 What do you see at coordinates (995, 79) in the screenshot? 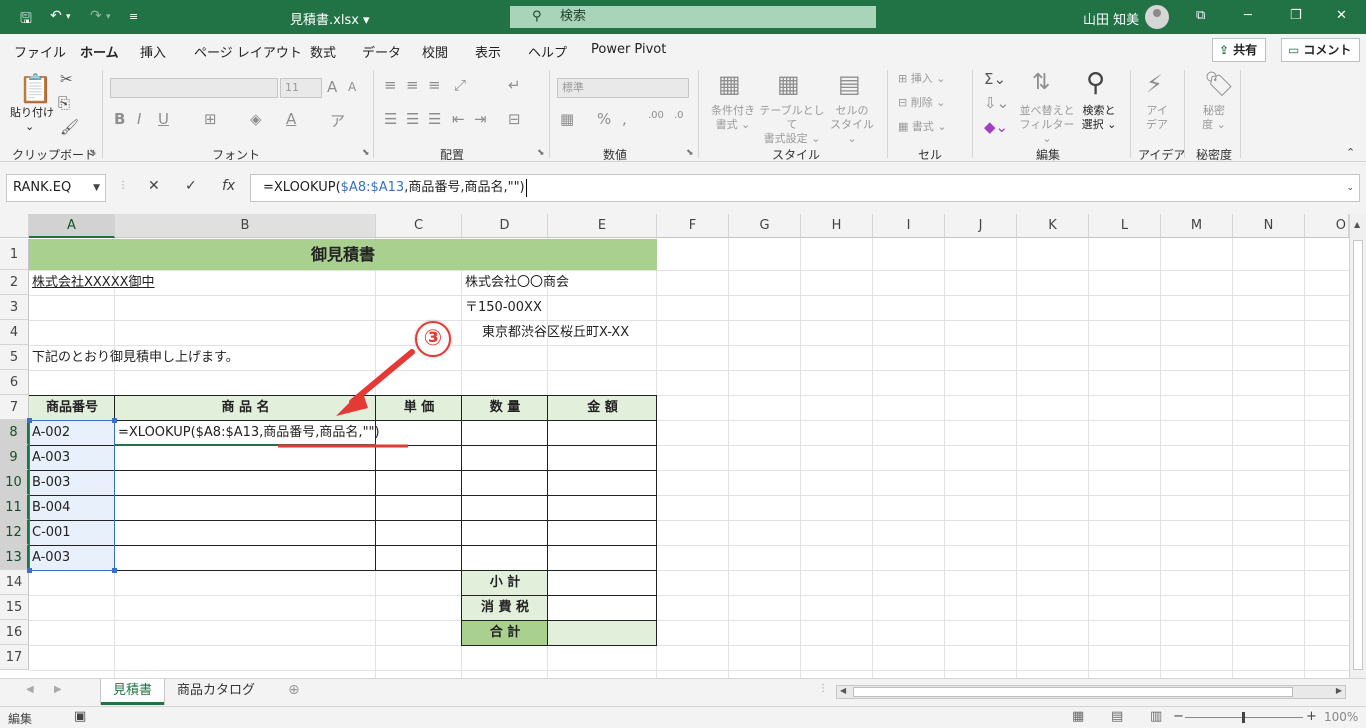
I see `autosum-icon: Σ⌄` at bounding box center [995, 79].